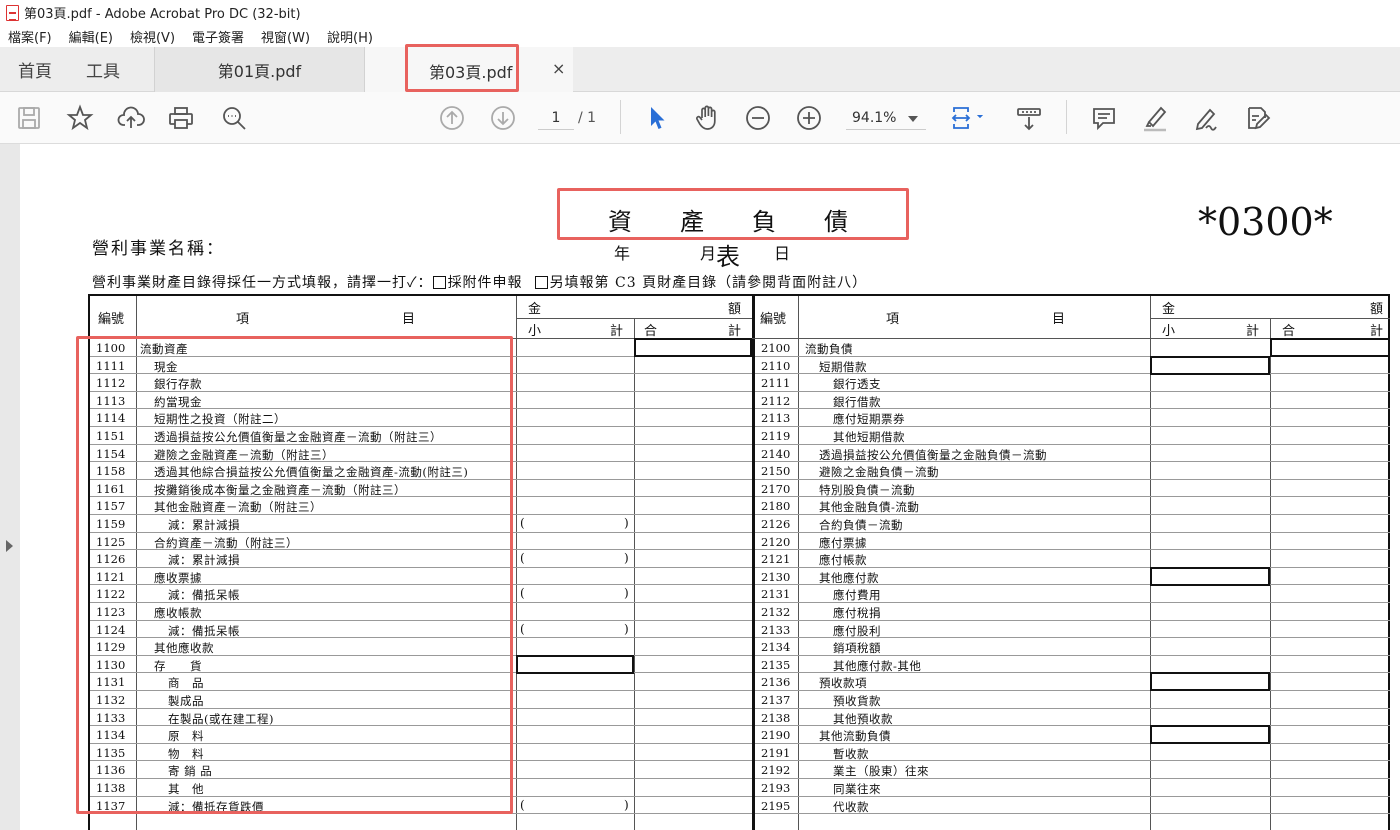 The width and height of the screenshot is (1400, 830). I want to click on menu-help: 說明(H), so click(350, 36).